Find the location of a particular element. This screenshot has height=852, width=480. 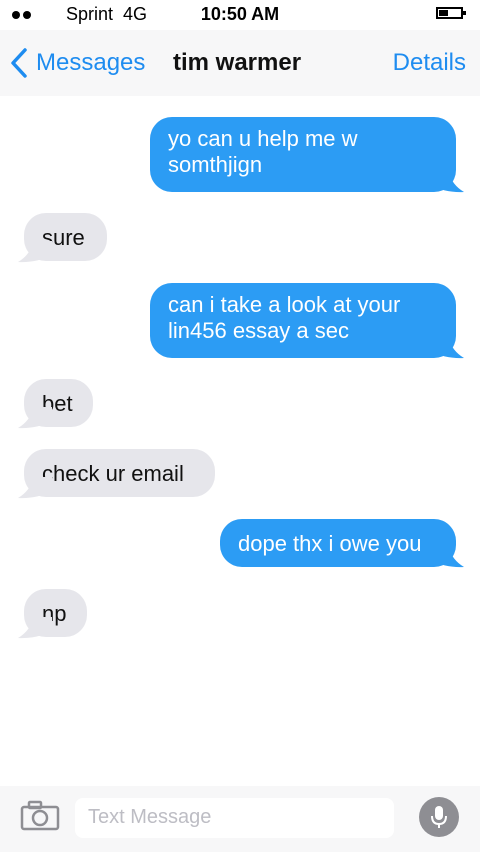

camera-icon is located at coordinates (40, 815).